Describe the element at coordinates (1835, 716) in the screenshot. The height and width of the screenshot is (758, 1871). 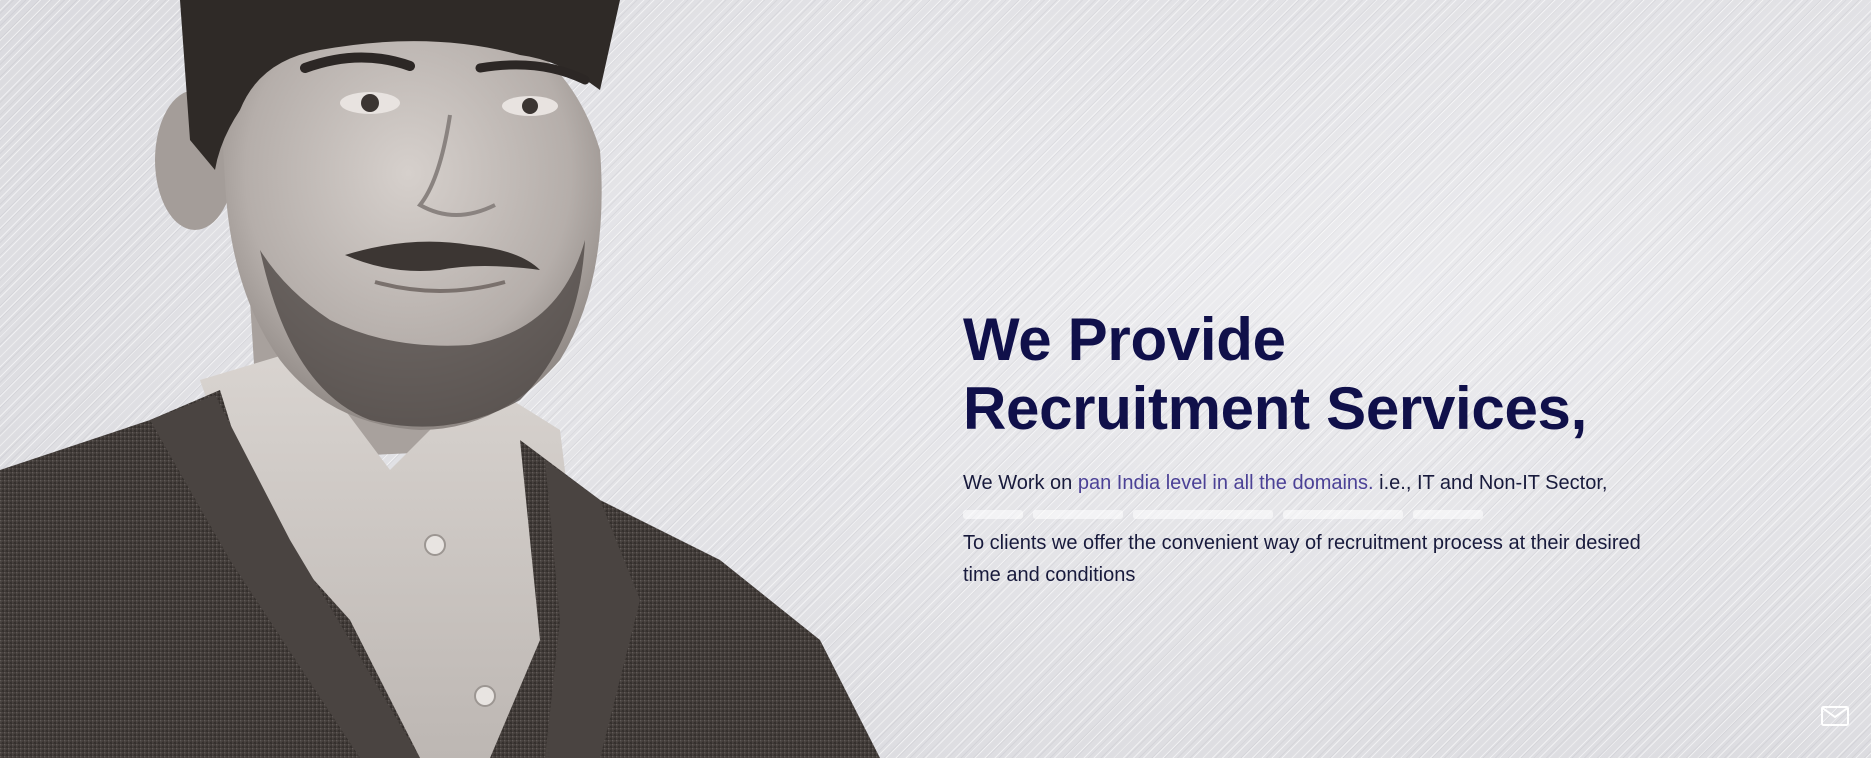
I see `mail-icon` at that location.